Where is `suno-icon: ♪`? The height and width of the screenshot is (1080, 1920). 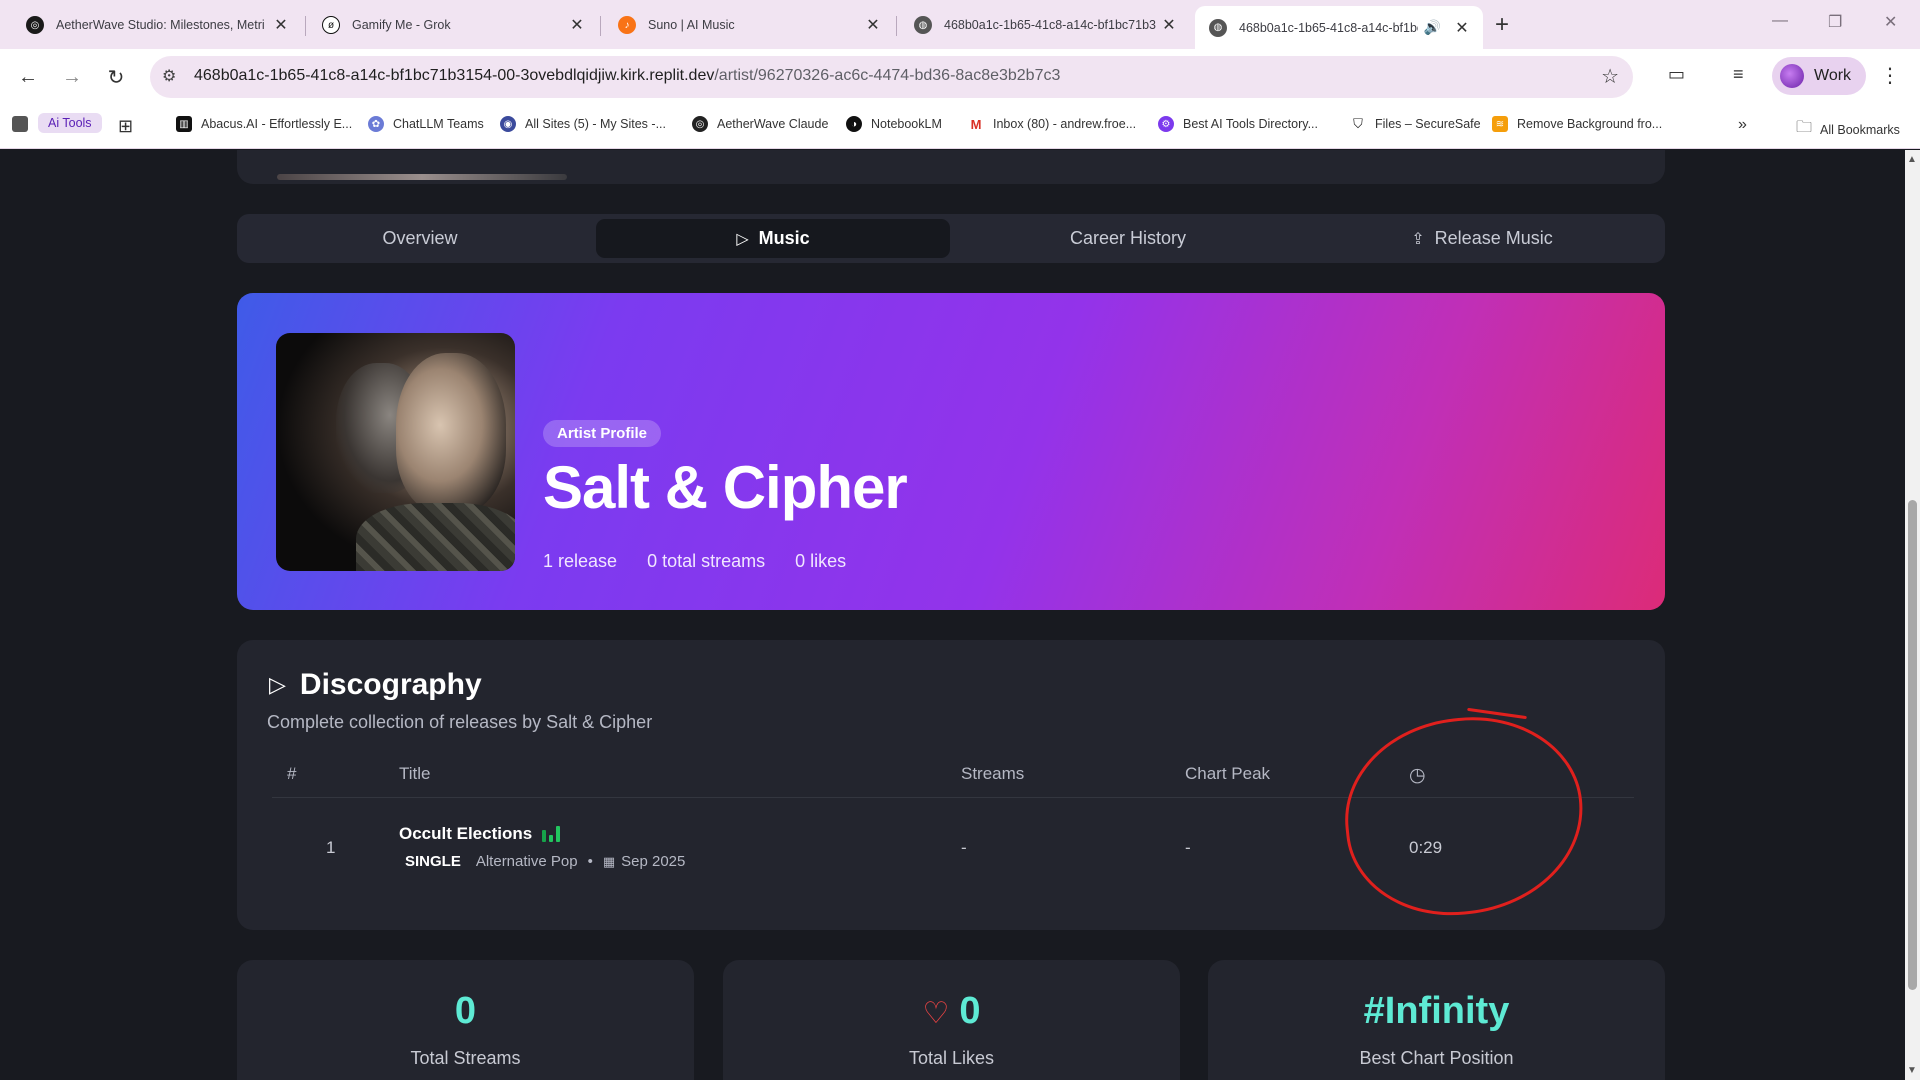 suno-icon: ♪ is located at coordinates (627, 25).